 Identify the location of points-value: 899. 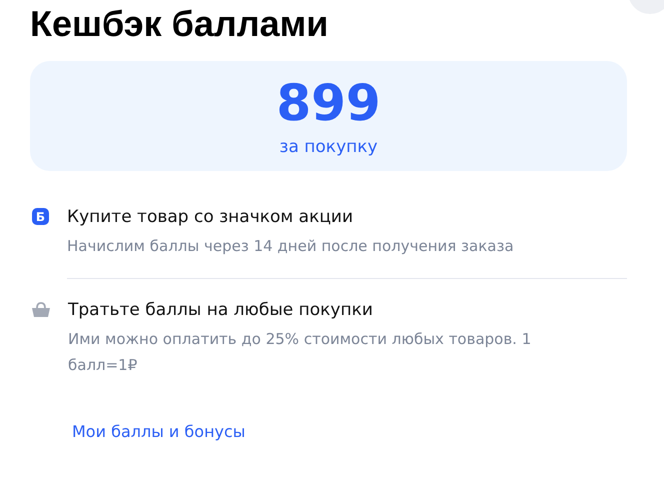
(328, 103).